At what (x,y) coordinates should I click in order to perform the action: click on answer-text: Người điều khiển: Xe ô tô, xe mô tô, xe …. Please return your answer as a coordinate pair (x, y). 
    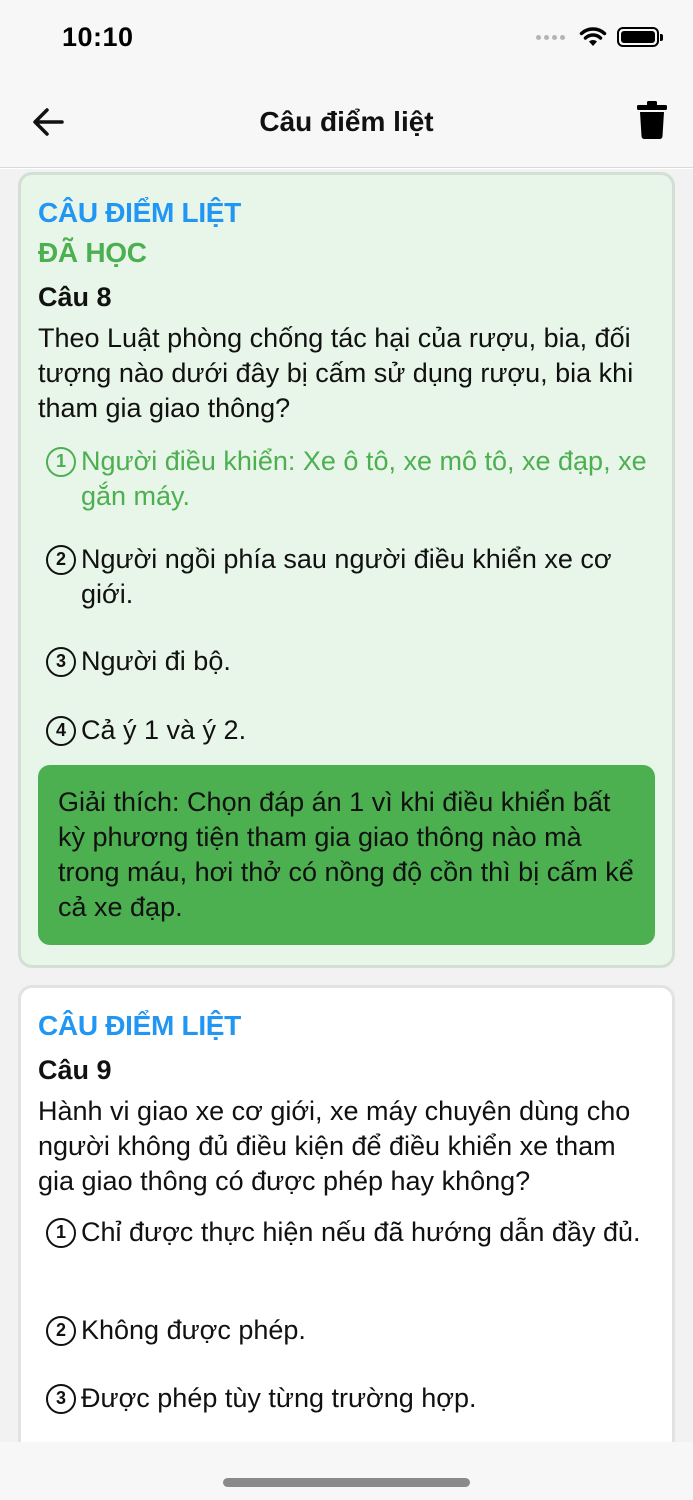
    Looking at the image, I should click on (364, 478).